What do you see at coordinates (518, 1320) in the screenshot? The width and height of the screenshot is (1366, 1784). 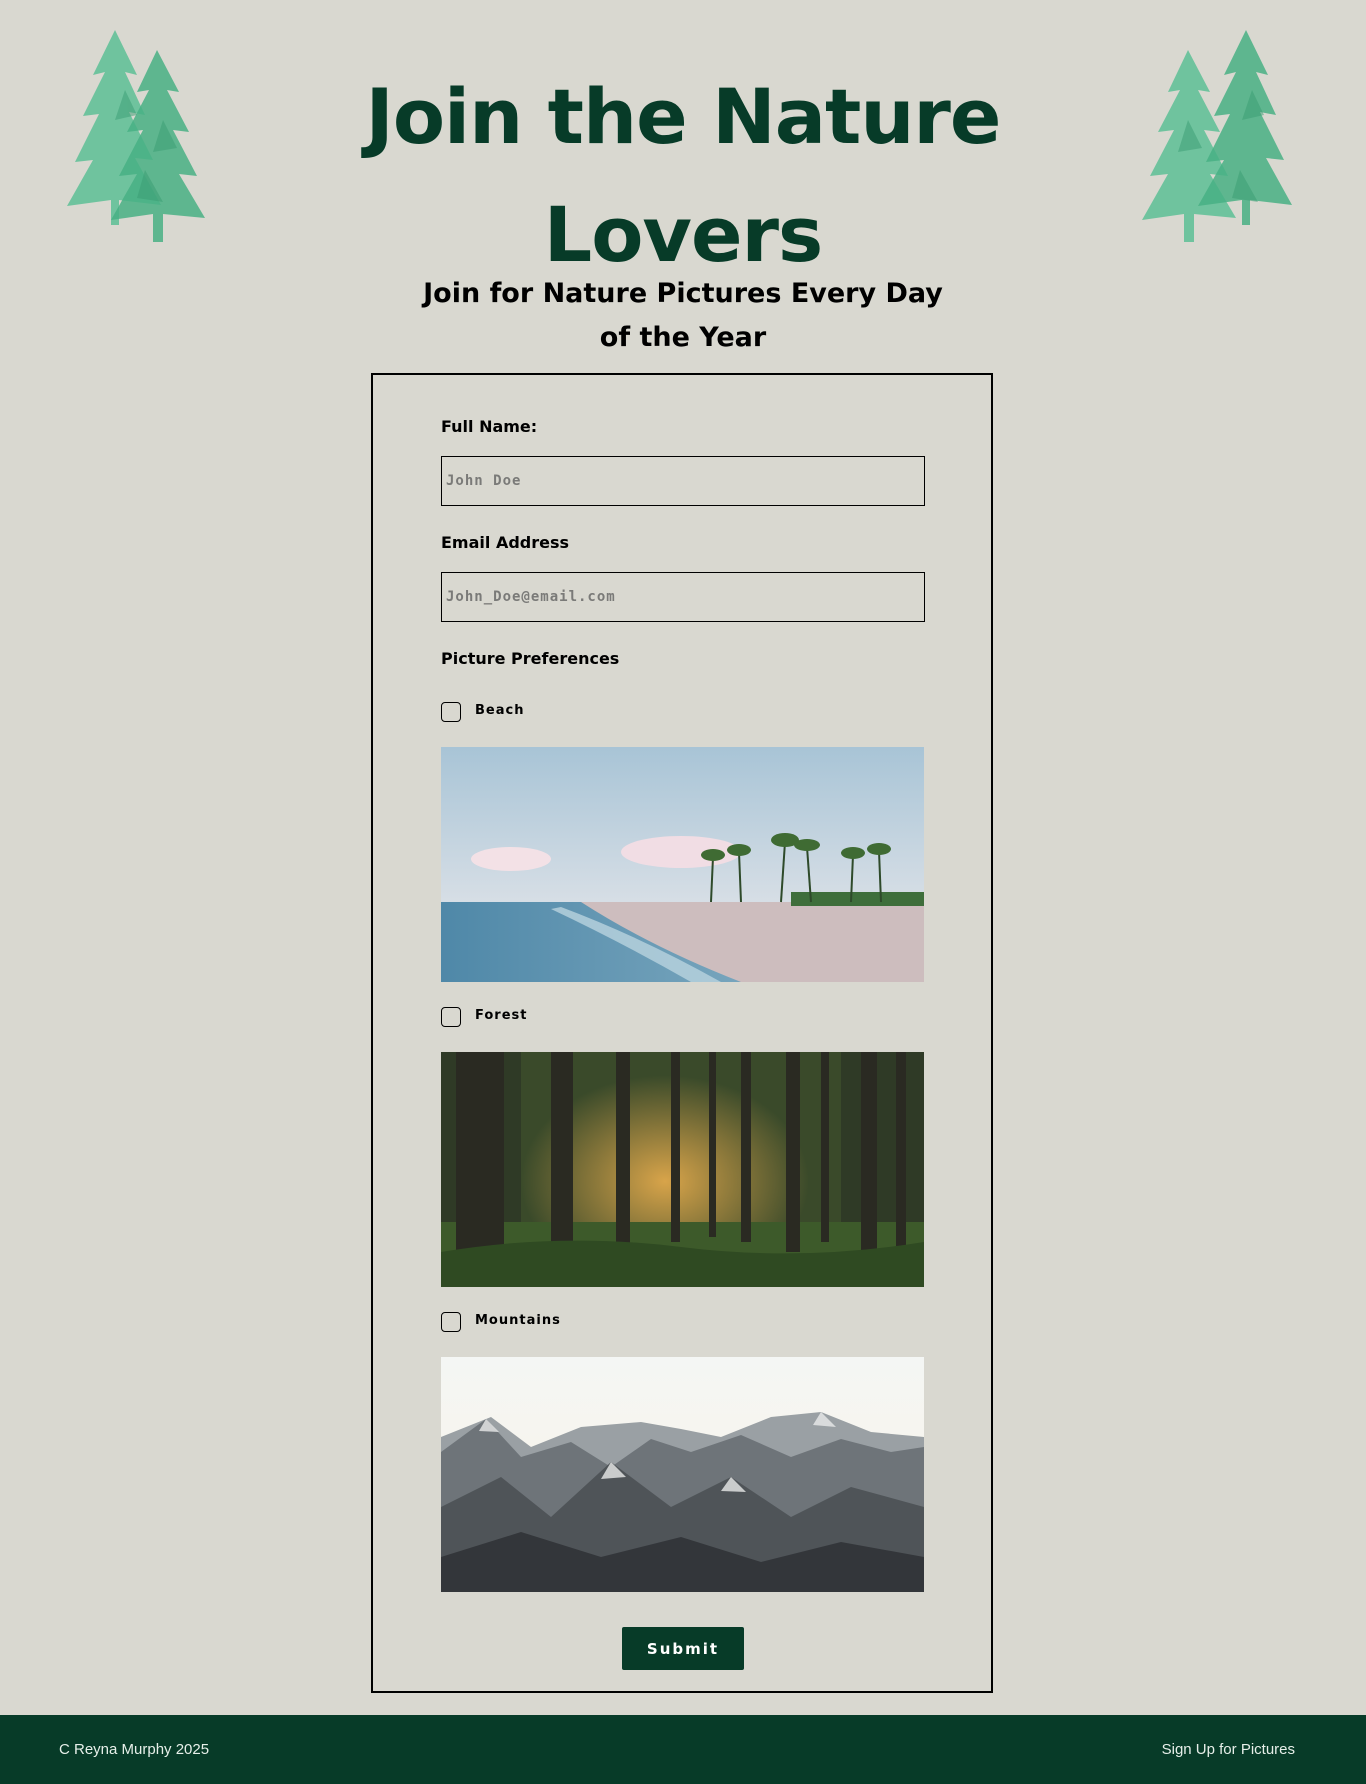 I see `mountains-checkbox-label: Mountains` at bounding box center [518, 1320].